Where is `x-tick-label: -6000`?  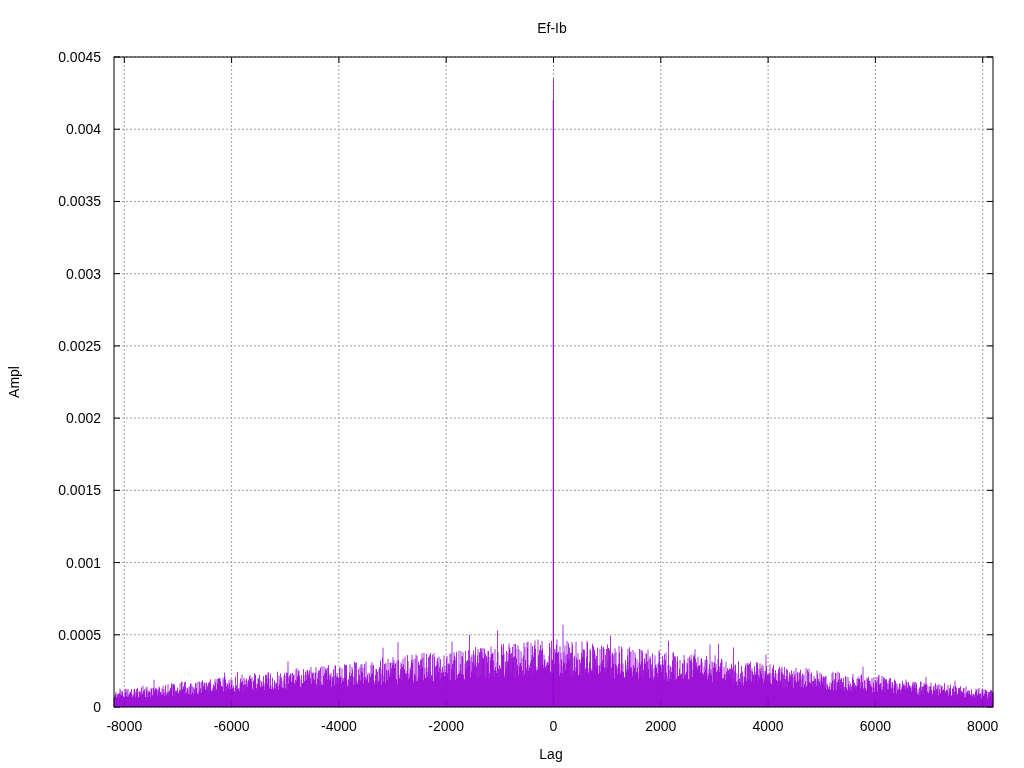
x-tick-label: -6000 is located at coordinates (231, 726).